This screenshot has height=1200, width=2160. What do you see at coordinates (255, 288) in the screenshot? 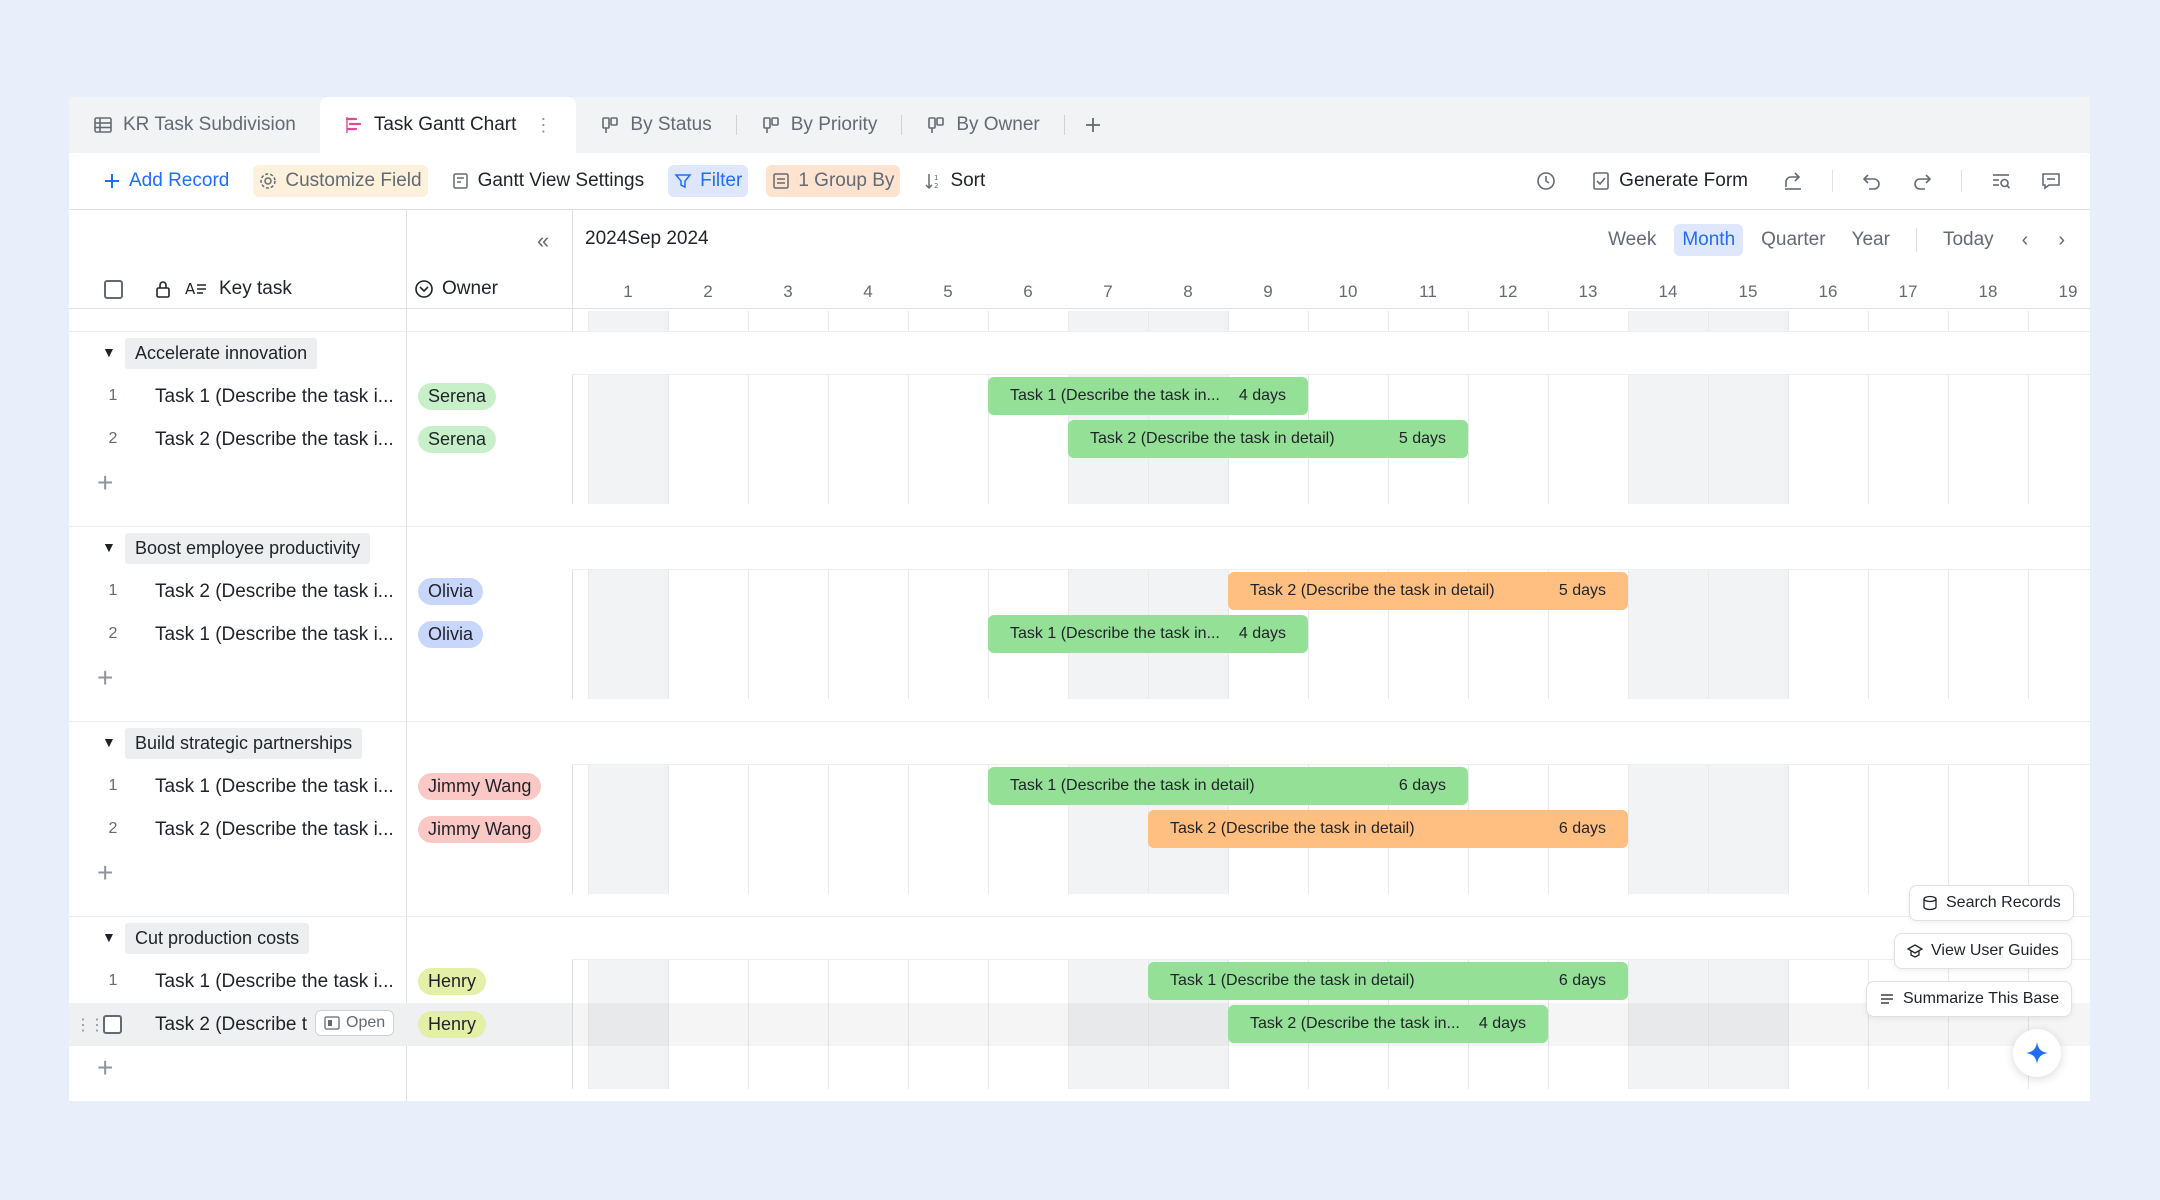
I see `key-task-label: Key task` at bounding box center [255, 288].